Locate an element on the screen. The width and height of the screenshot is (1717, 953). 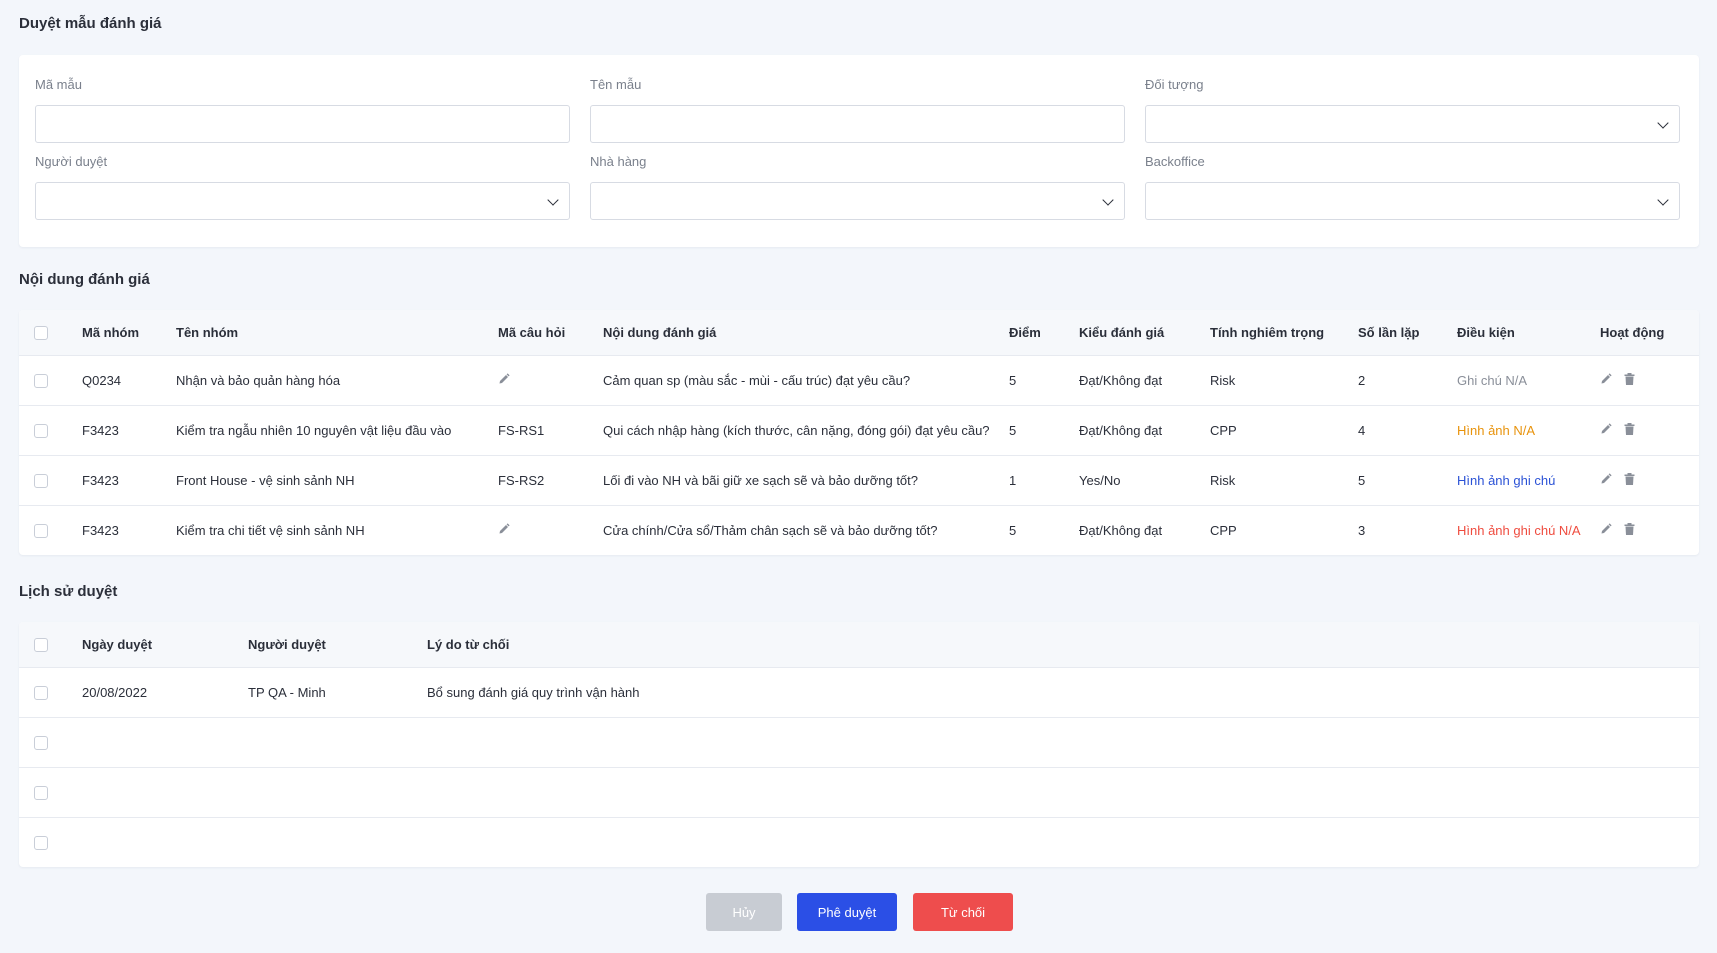
target-select is located at coordinates (1412, 124).